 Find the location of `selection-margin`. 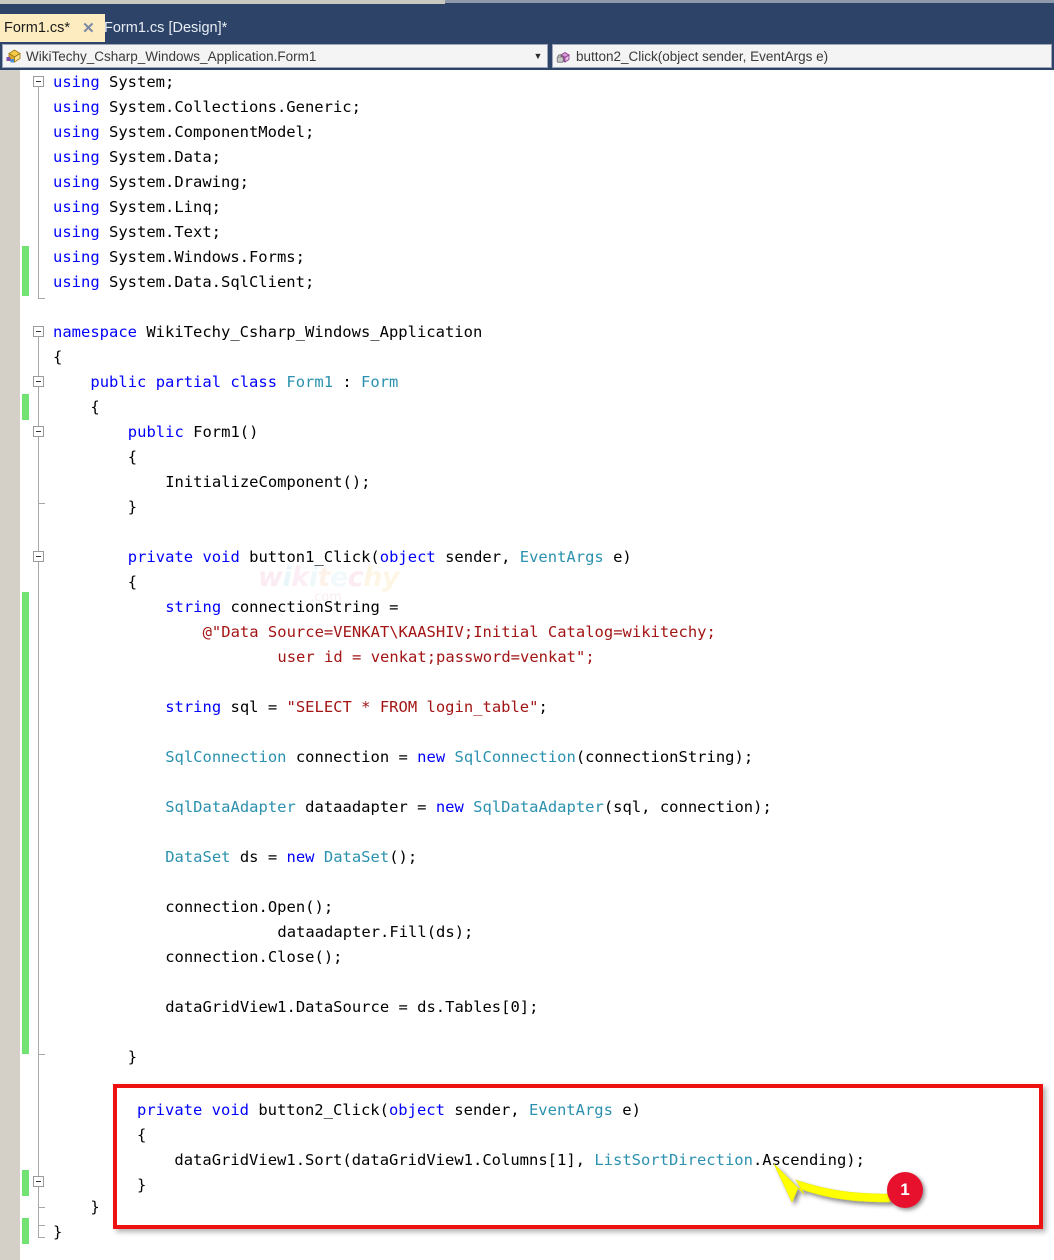

selection-margin is located at coordinates (10, 665).